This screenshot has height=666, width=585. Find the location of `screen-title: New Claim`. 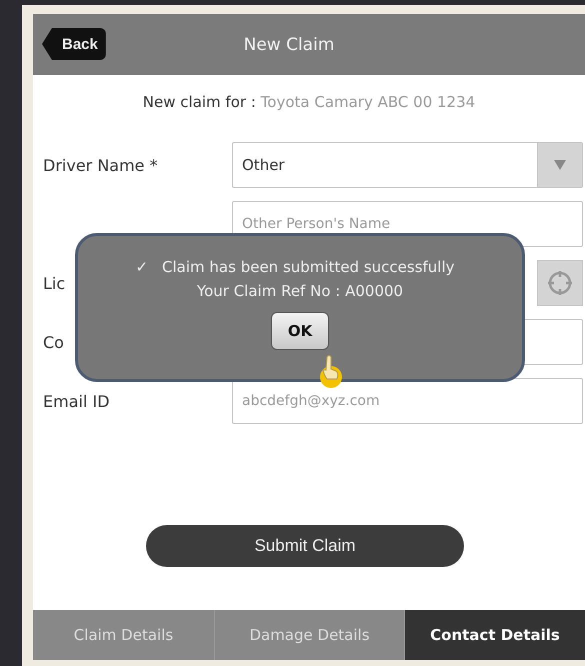

screen-title: New Claim is located at coordinates (289, 44).